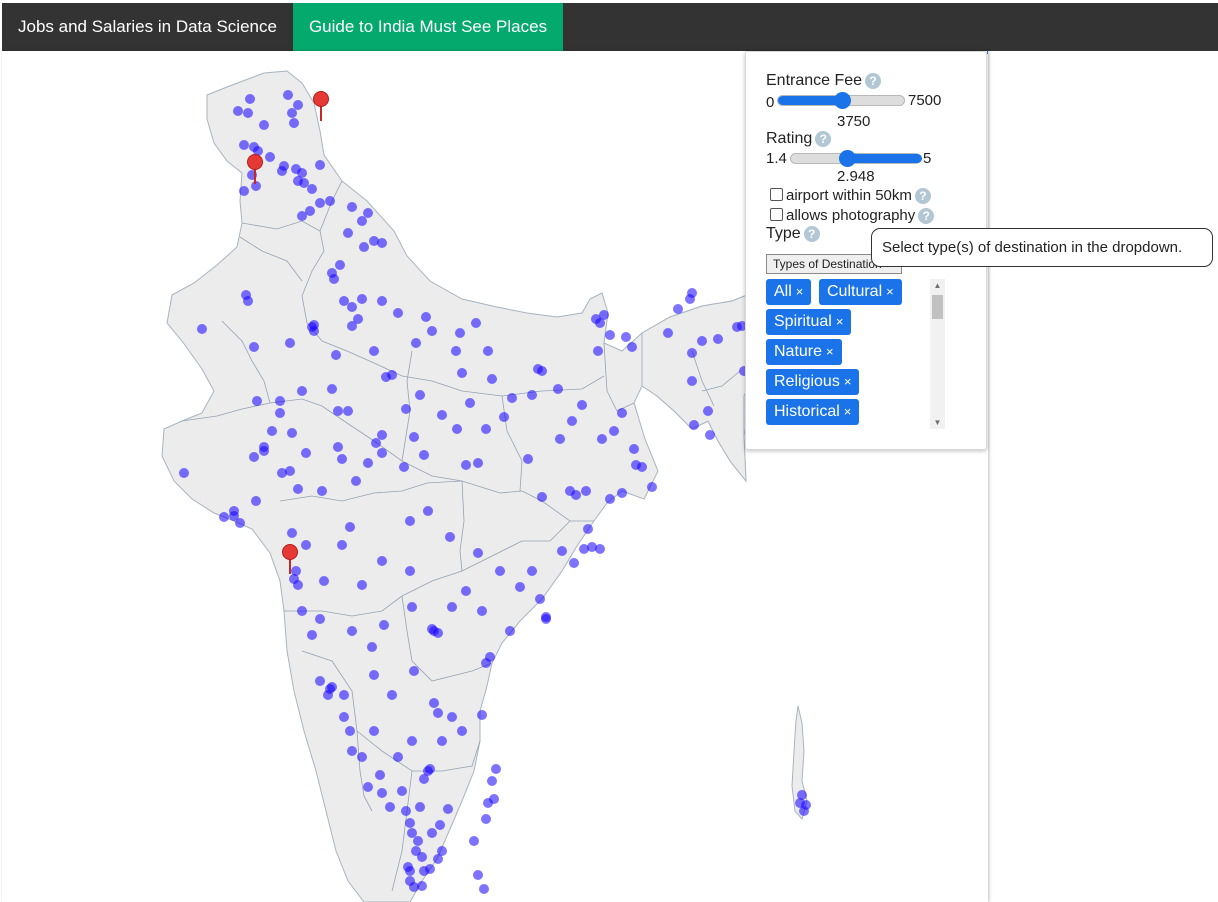  What do you see at coordinates (842, 100) in the screenshot?
I see `entrance-fee-slider-thumb` at bounding box center [842, 100].